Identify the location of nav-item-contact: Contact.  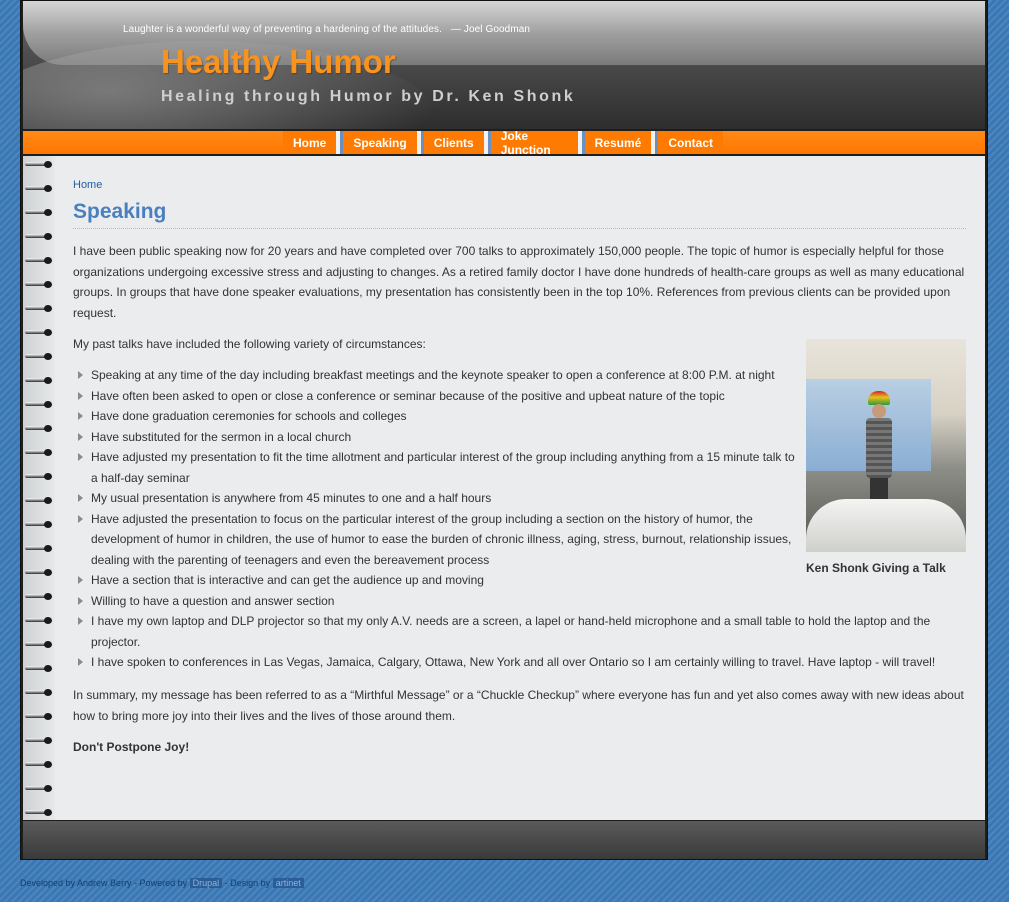
(689, 142).